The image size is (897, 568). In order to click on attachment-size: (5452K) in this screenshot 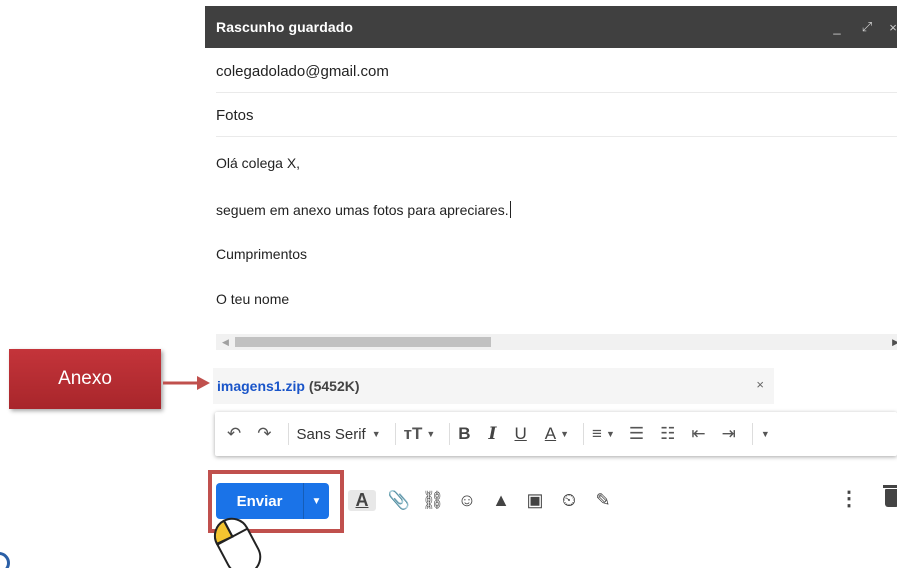, I will do `click(334, 386)`.